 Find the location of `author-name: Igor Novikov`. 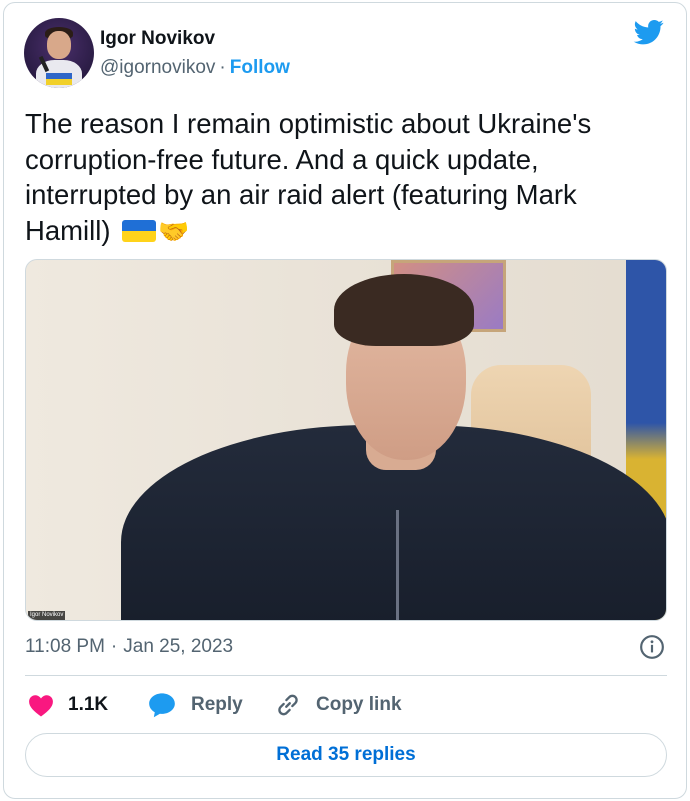

author-name: Igor Novikov is located at coordinates (157, 39).